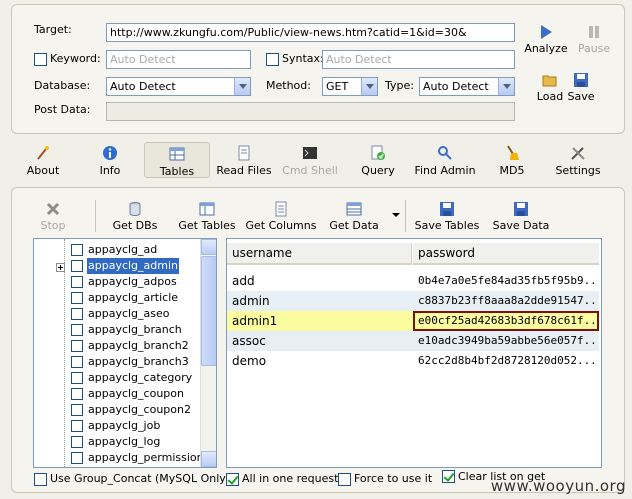  Describe the element at coordinates (281, 225) in the screenshot. I see `get-columns-label: Get Columns` at that location.